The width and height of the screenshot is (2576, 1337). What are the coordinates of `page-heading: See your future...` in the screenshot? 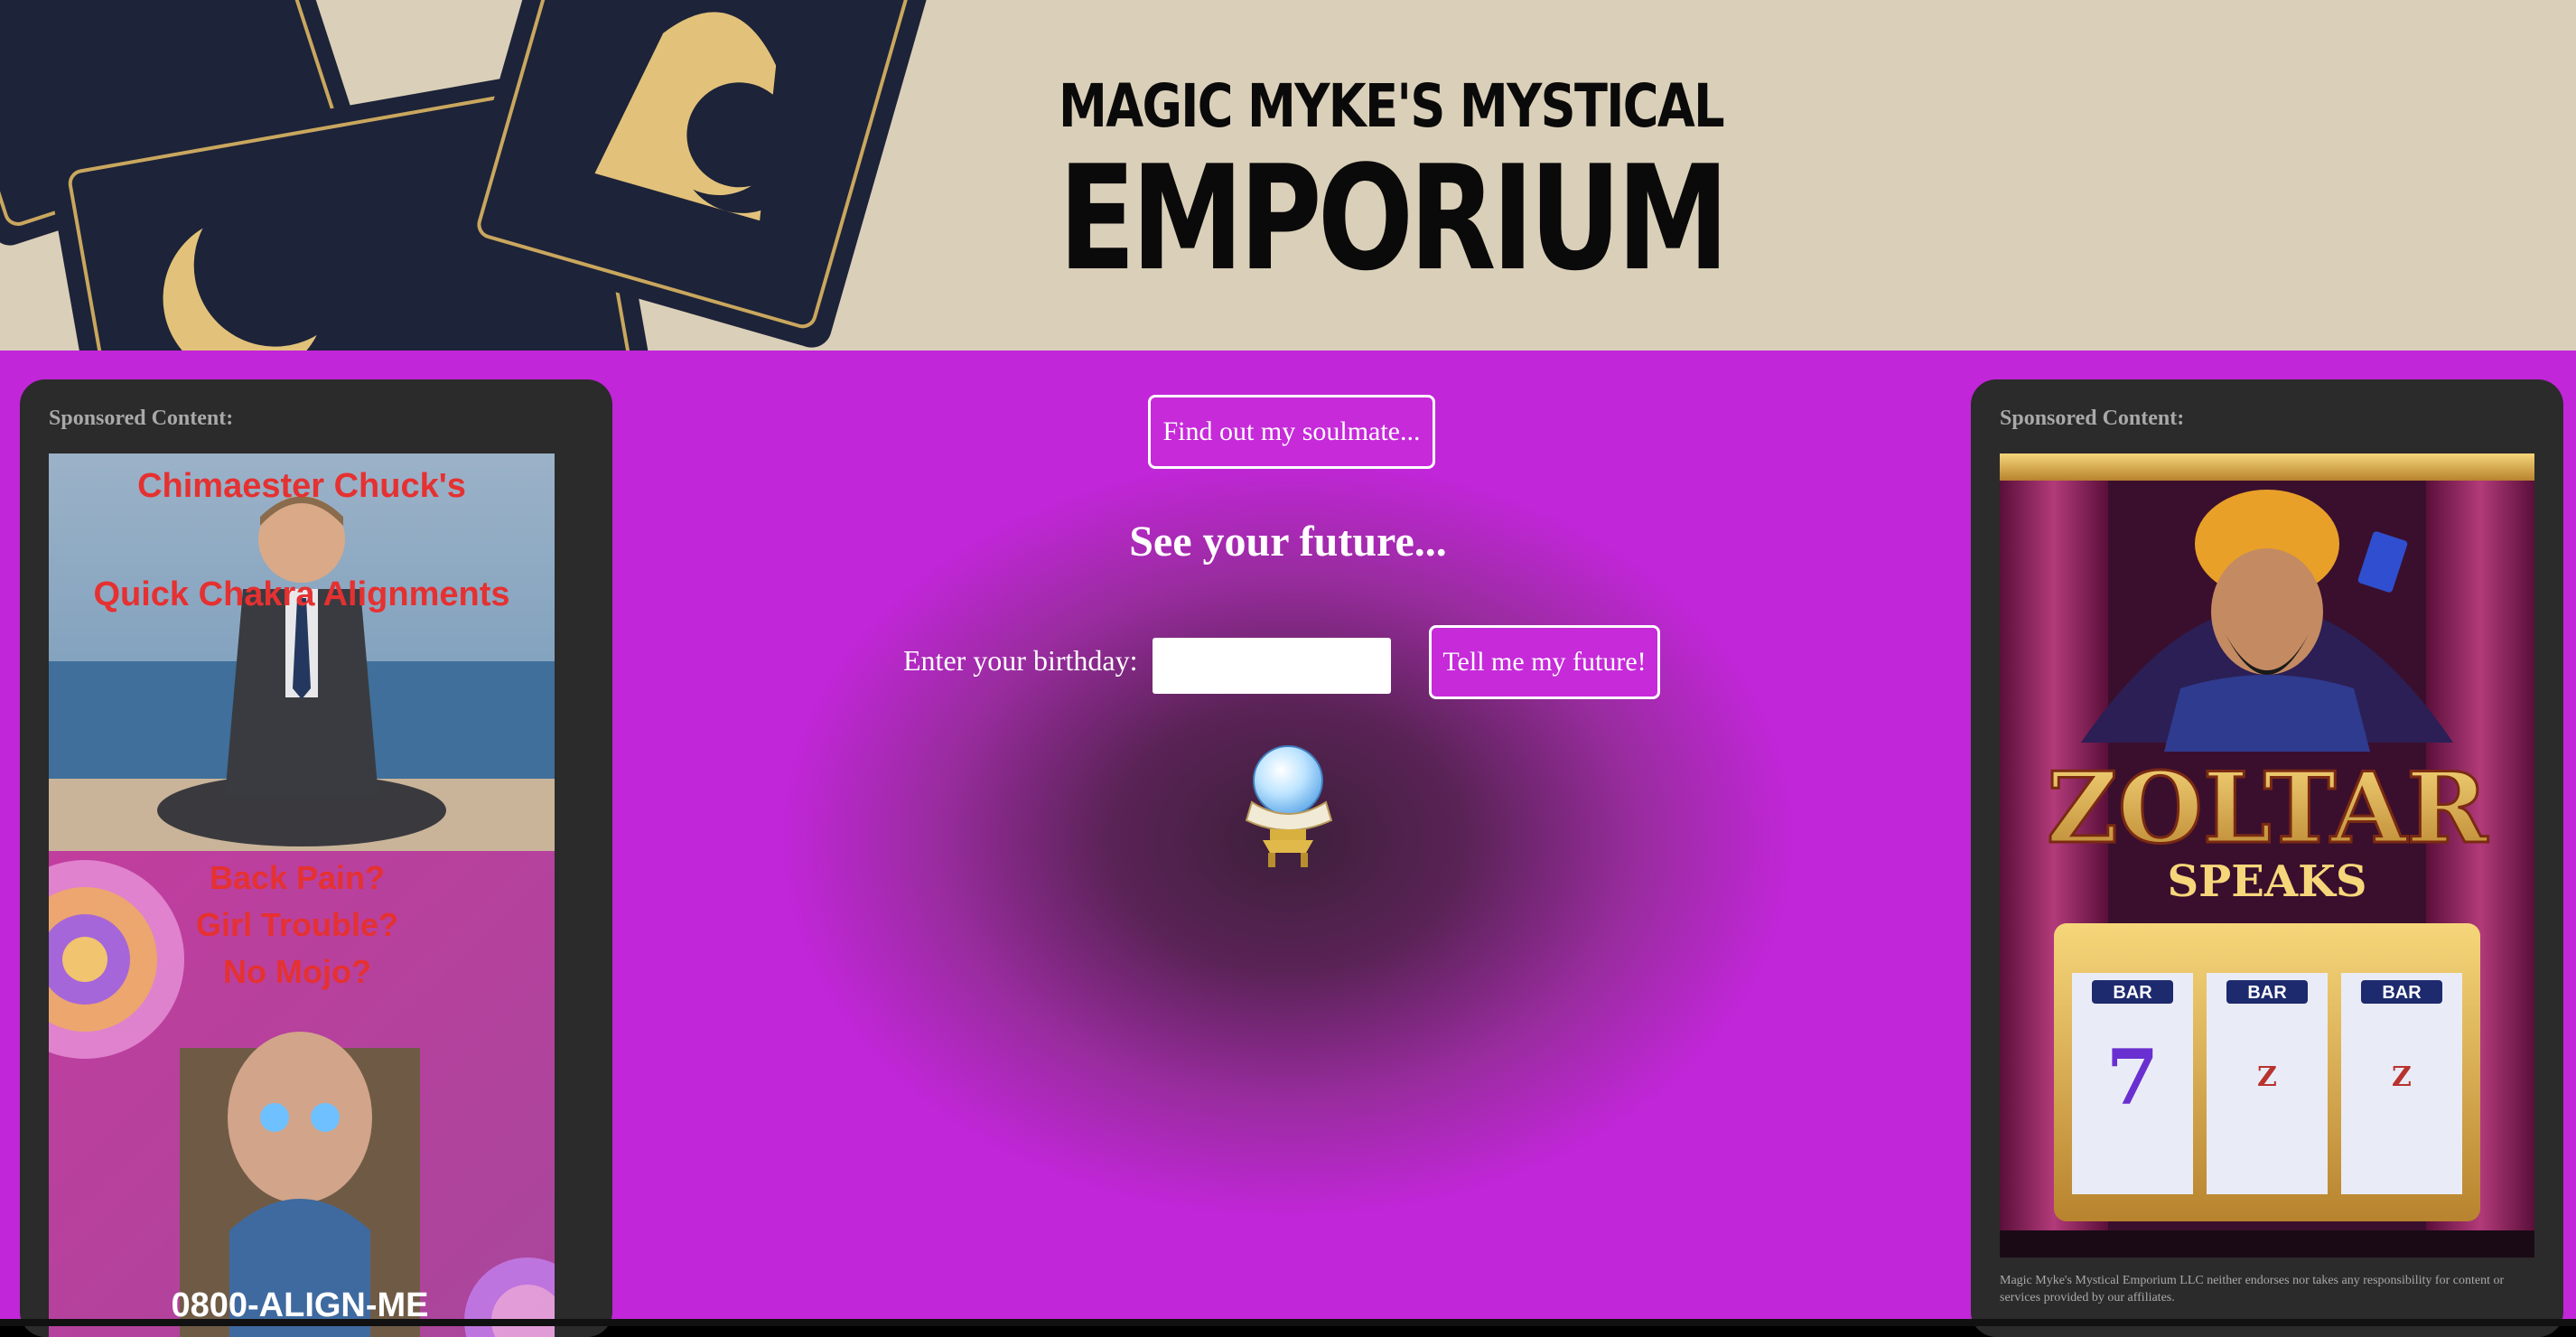 It's located at (1288, 542).